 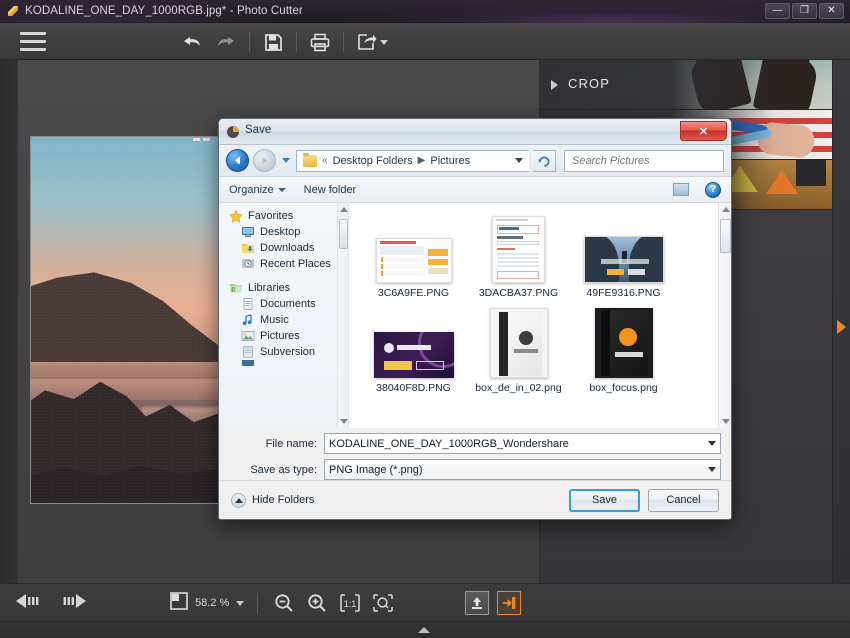 What do you see at coordinates (831, 11) in the screenshot?
I see `close-button: ✕` at bounding box center [831, 11].